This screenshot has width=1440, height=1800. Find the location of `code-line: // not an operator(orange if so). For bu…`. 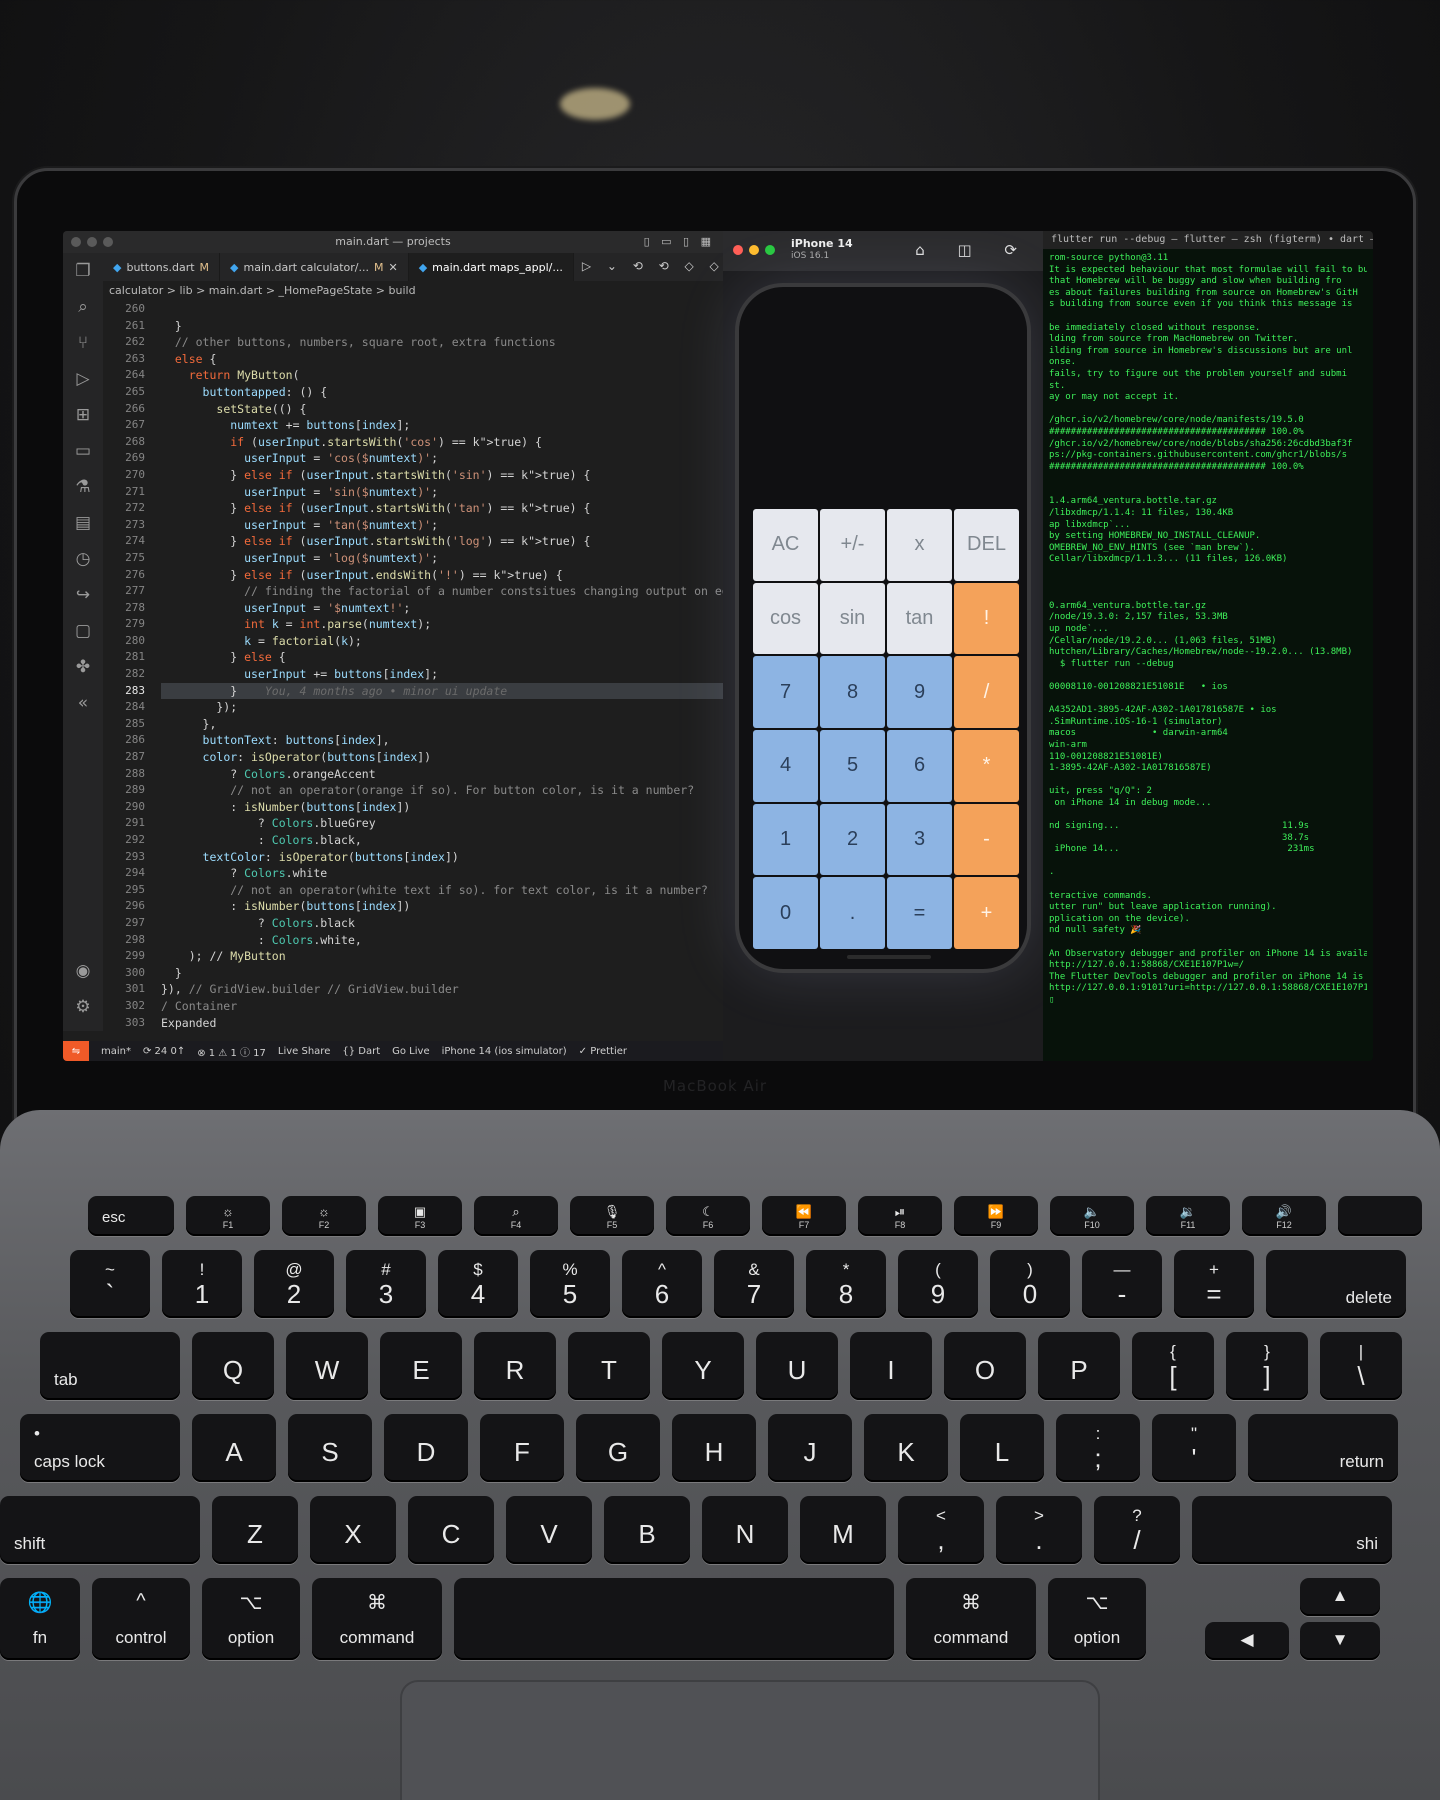

code-line: // not an operator(orange if so). For bu… is located at coordinates (442, 790).